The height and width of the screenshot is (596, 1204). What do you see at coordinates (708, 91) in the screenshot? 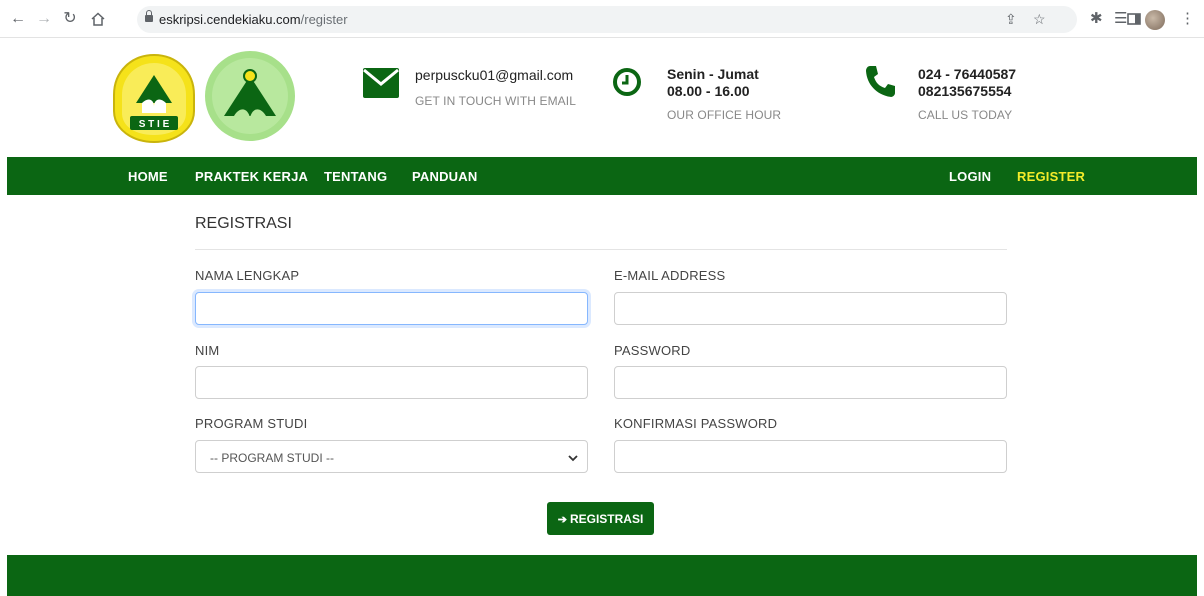
I see `office-hours: 08.00 - 16.00` at bounding box center [708, 91].